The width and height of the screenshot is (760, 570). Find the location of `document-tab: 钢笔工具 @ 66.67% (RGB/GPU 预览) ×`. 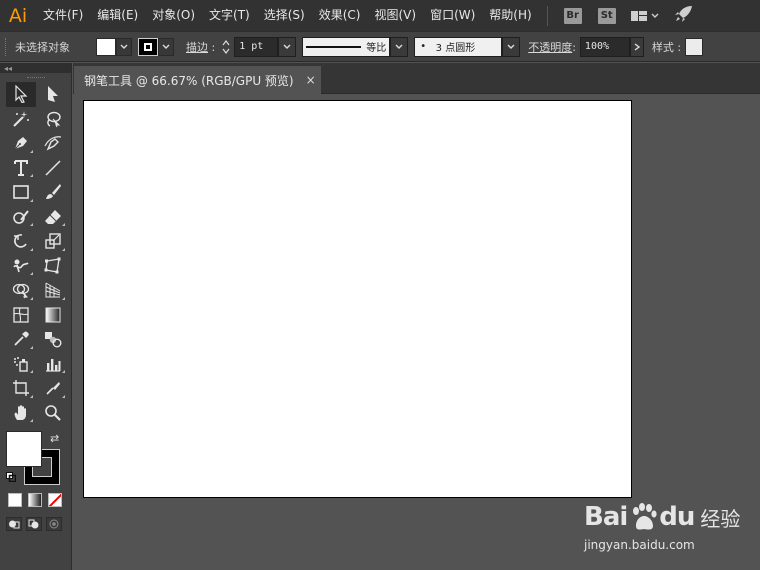

document-tab: 钢笔工具 @ 66.67% (RGB/GPU 预览) × is located at coordinates (197, 80).